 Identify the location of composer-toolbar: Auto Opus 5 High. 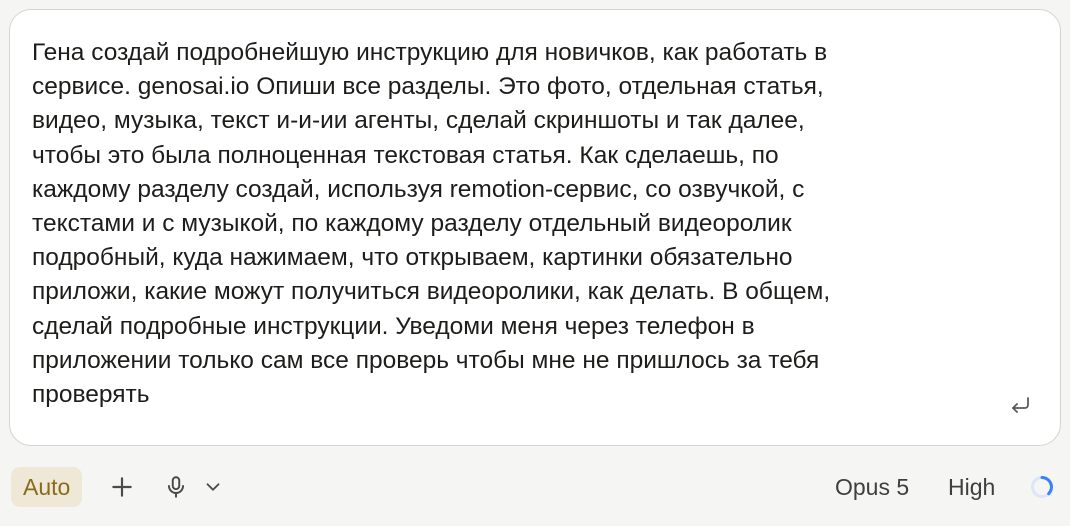
(535, 488).